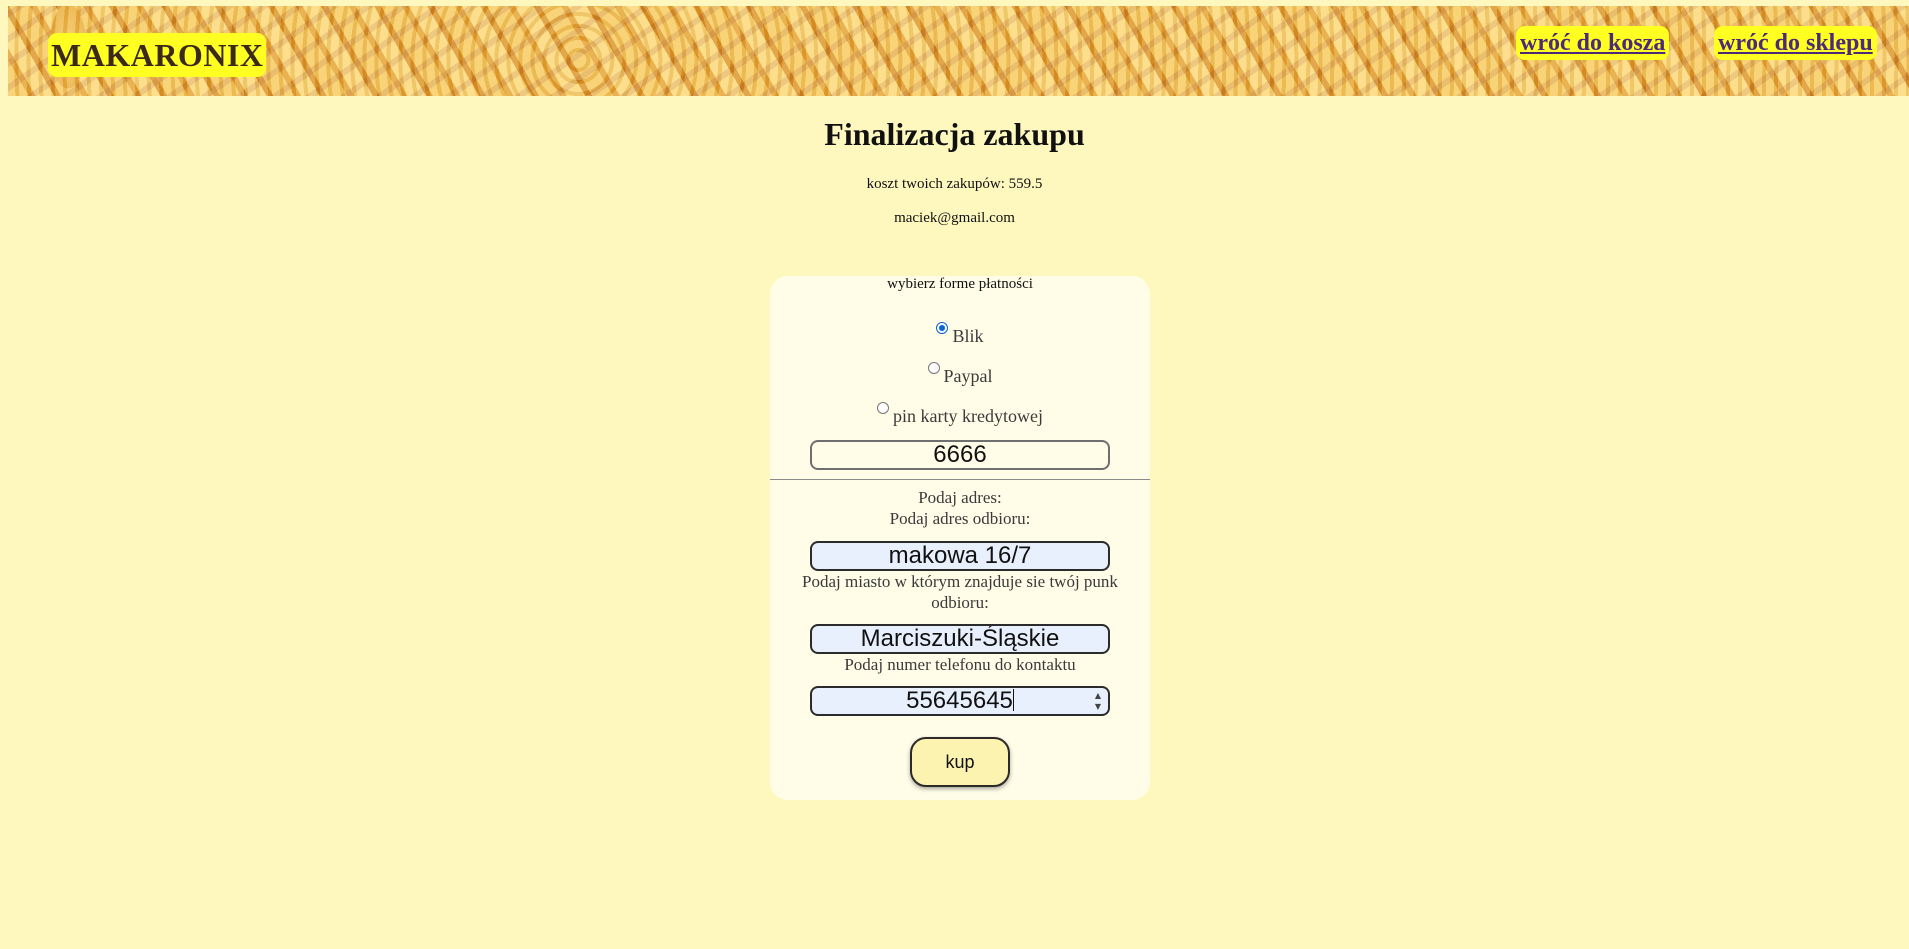  I want to click on purchase-cost: koszt twoich zakupów: 559.5, so click(954, 184).